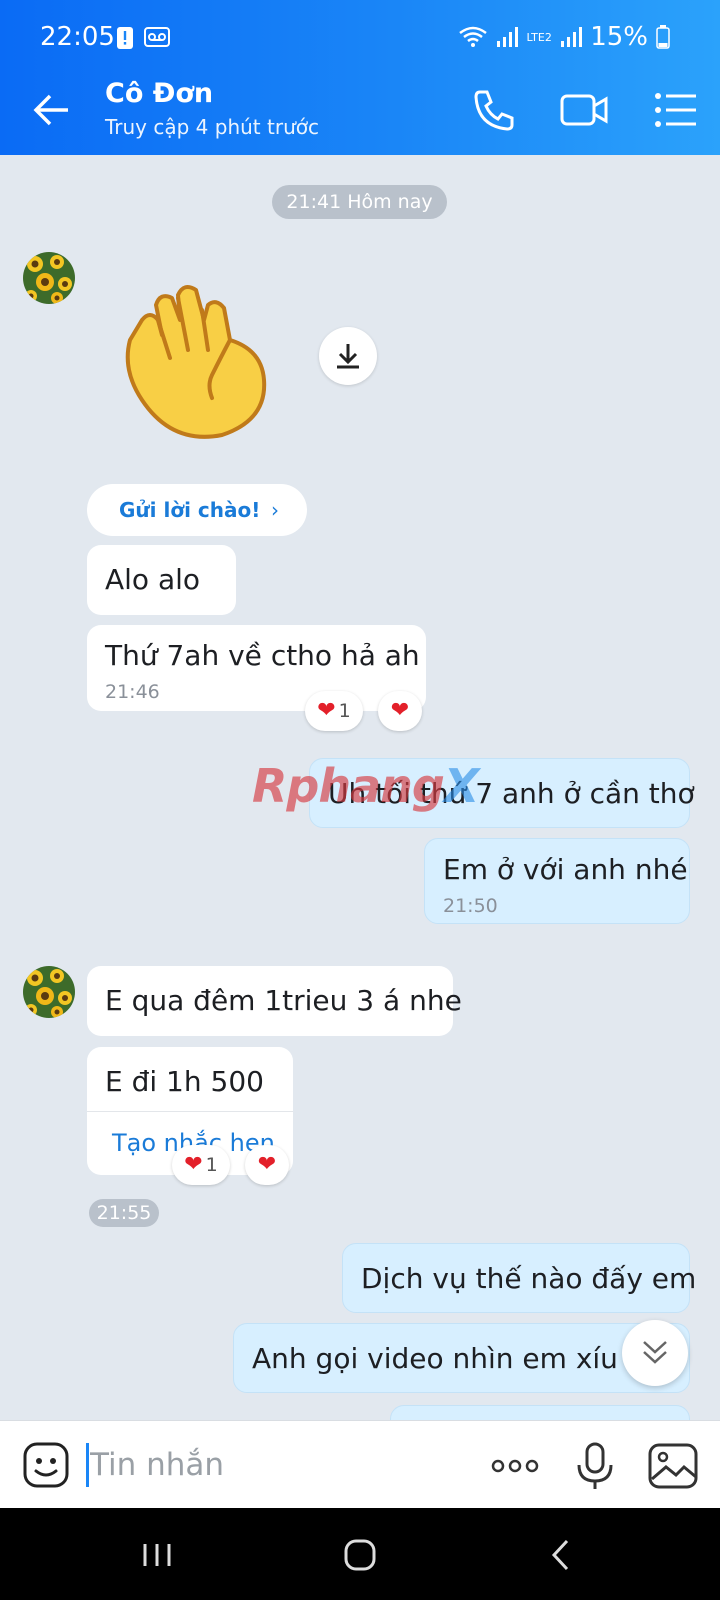  Describe the element at coordinates (275, 510) in the screenshot. I see `chevron-right-icon: ›` at that location.